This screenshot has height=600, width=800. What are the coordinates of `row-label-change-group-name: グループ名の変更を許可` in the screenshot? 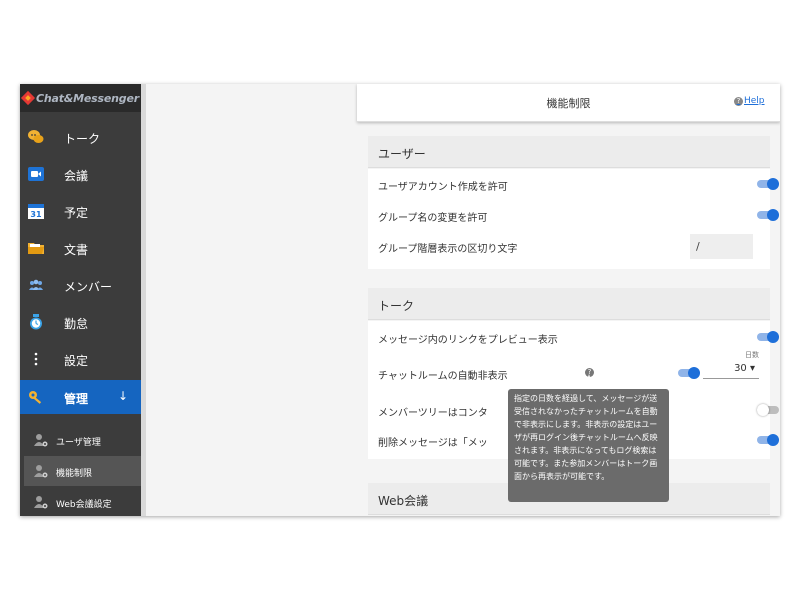 It's located at (433, 218).